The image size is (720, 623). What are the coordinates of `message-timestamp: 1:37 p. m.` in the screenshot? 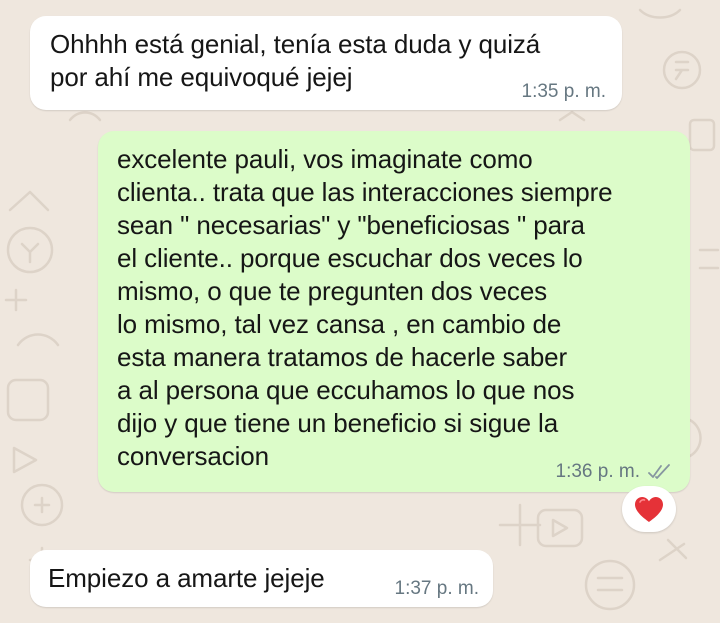 It's located at (437, 588).